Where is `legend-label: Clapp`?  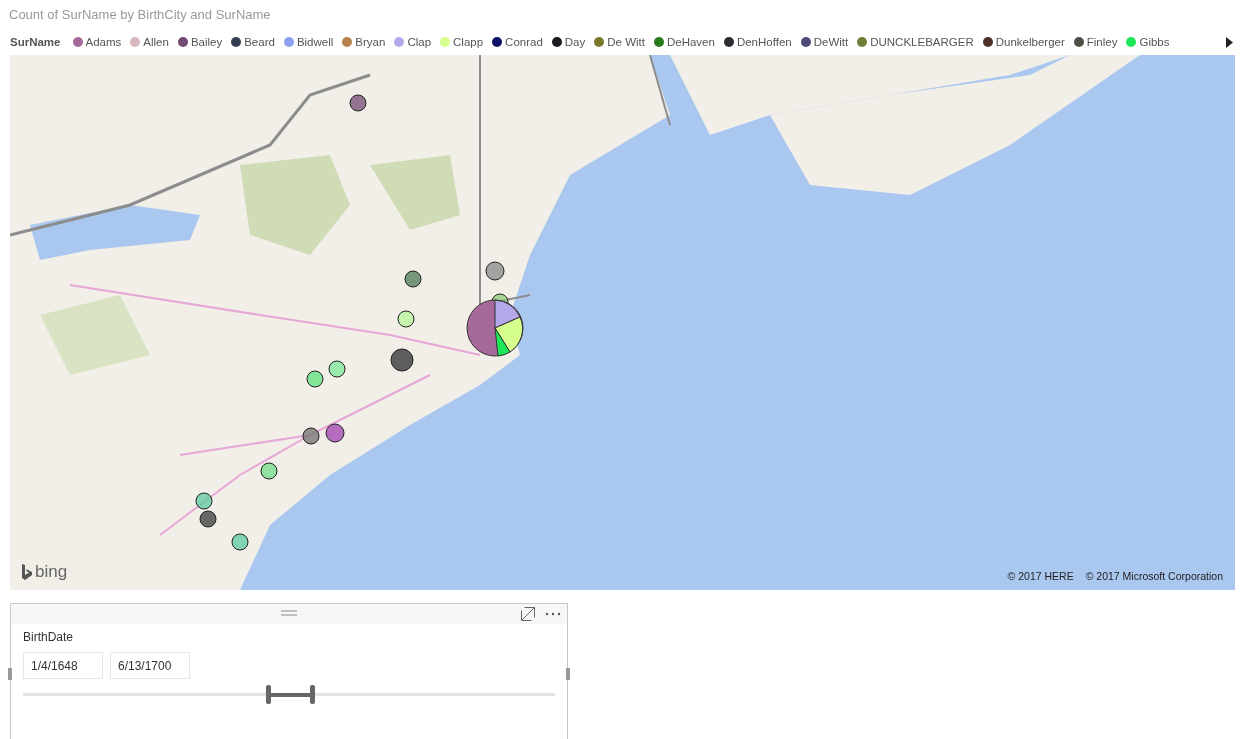
legend-label: Clapp is located at coordinates (468, 42).